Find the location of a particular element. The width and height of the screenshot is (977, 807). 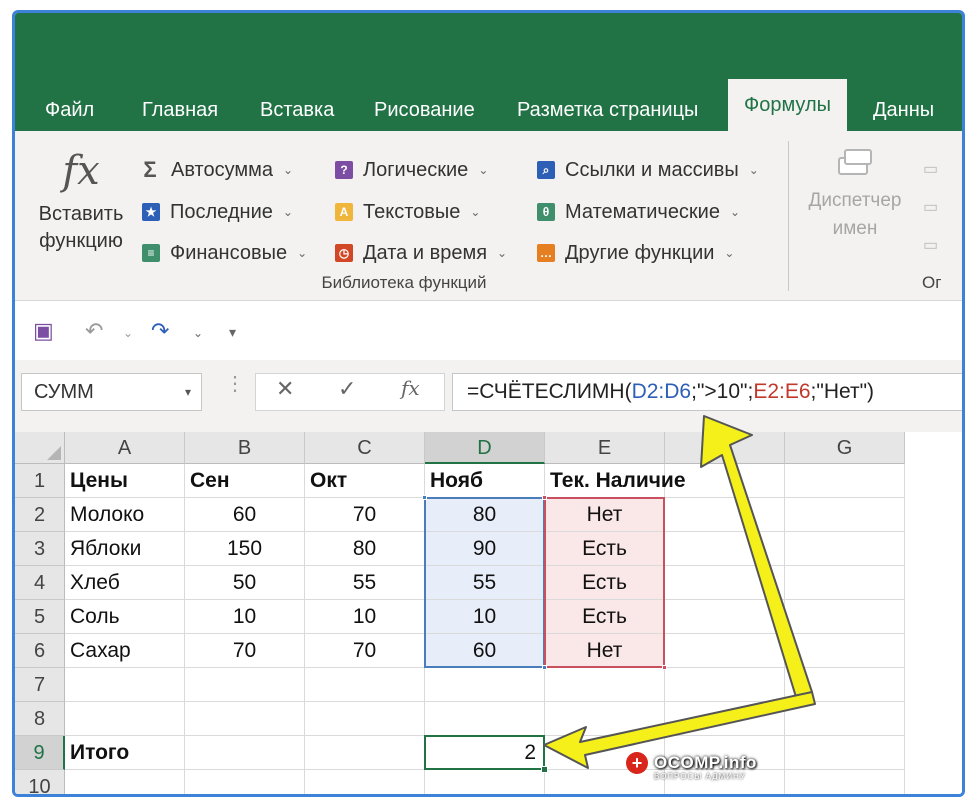

cell-e1: Тек. Наличие is located at coordinates (615, 481).